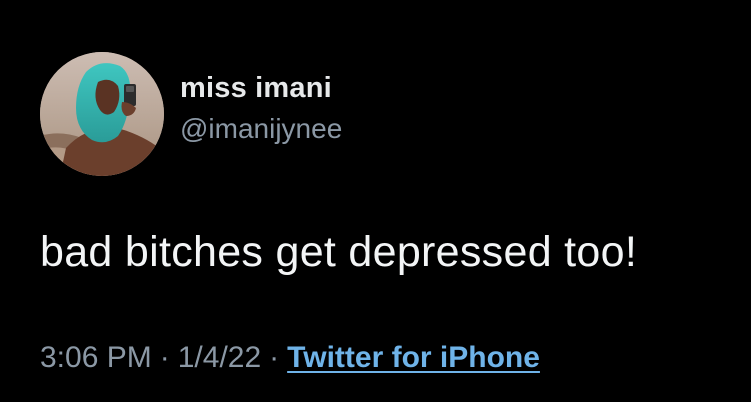  What do you see at coordinates (261, 129) in the screenshot?
I see `user-handle: @imanijynee` at bounding box center [261, 129].